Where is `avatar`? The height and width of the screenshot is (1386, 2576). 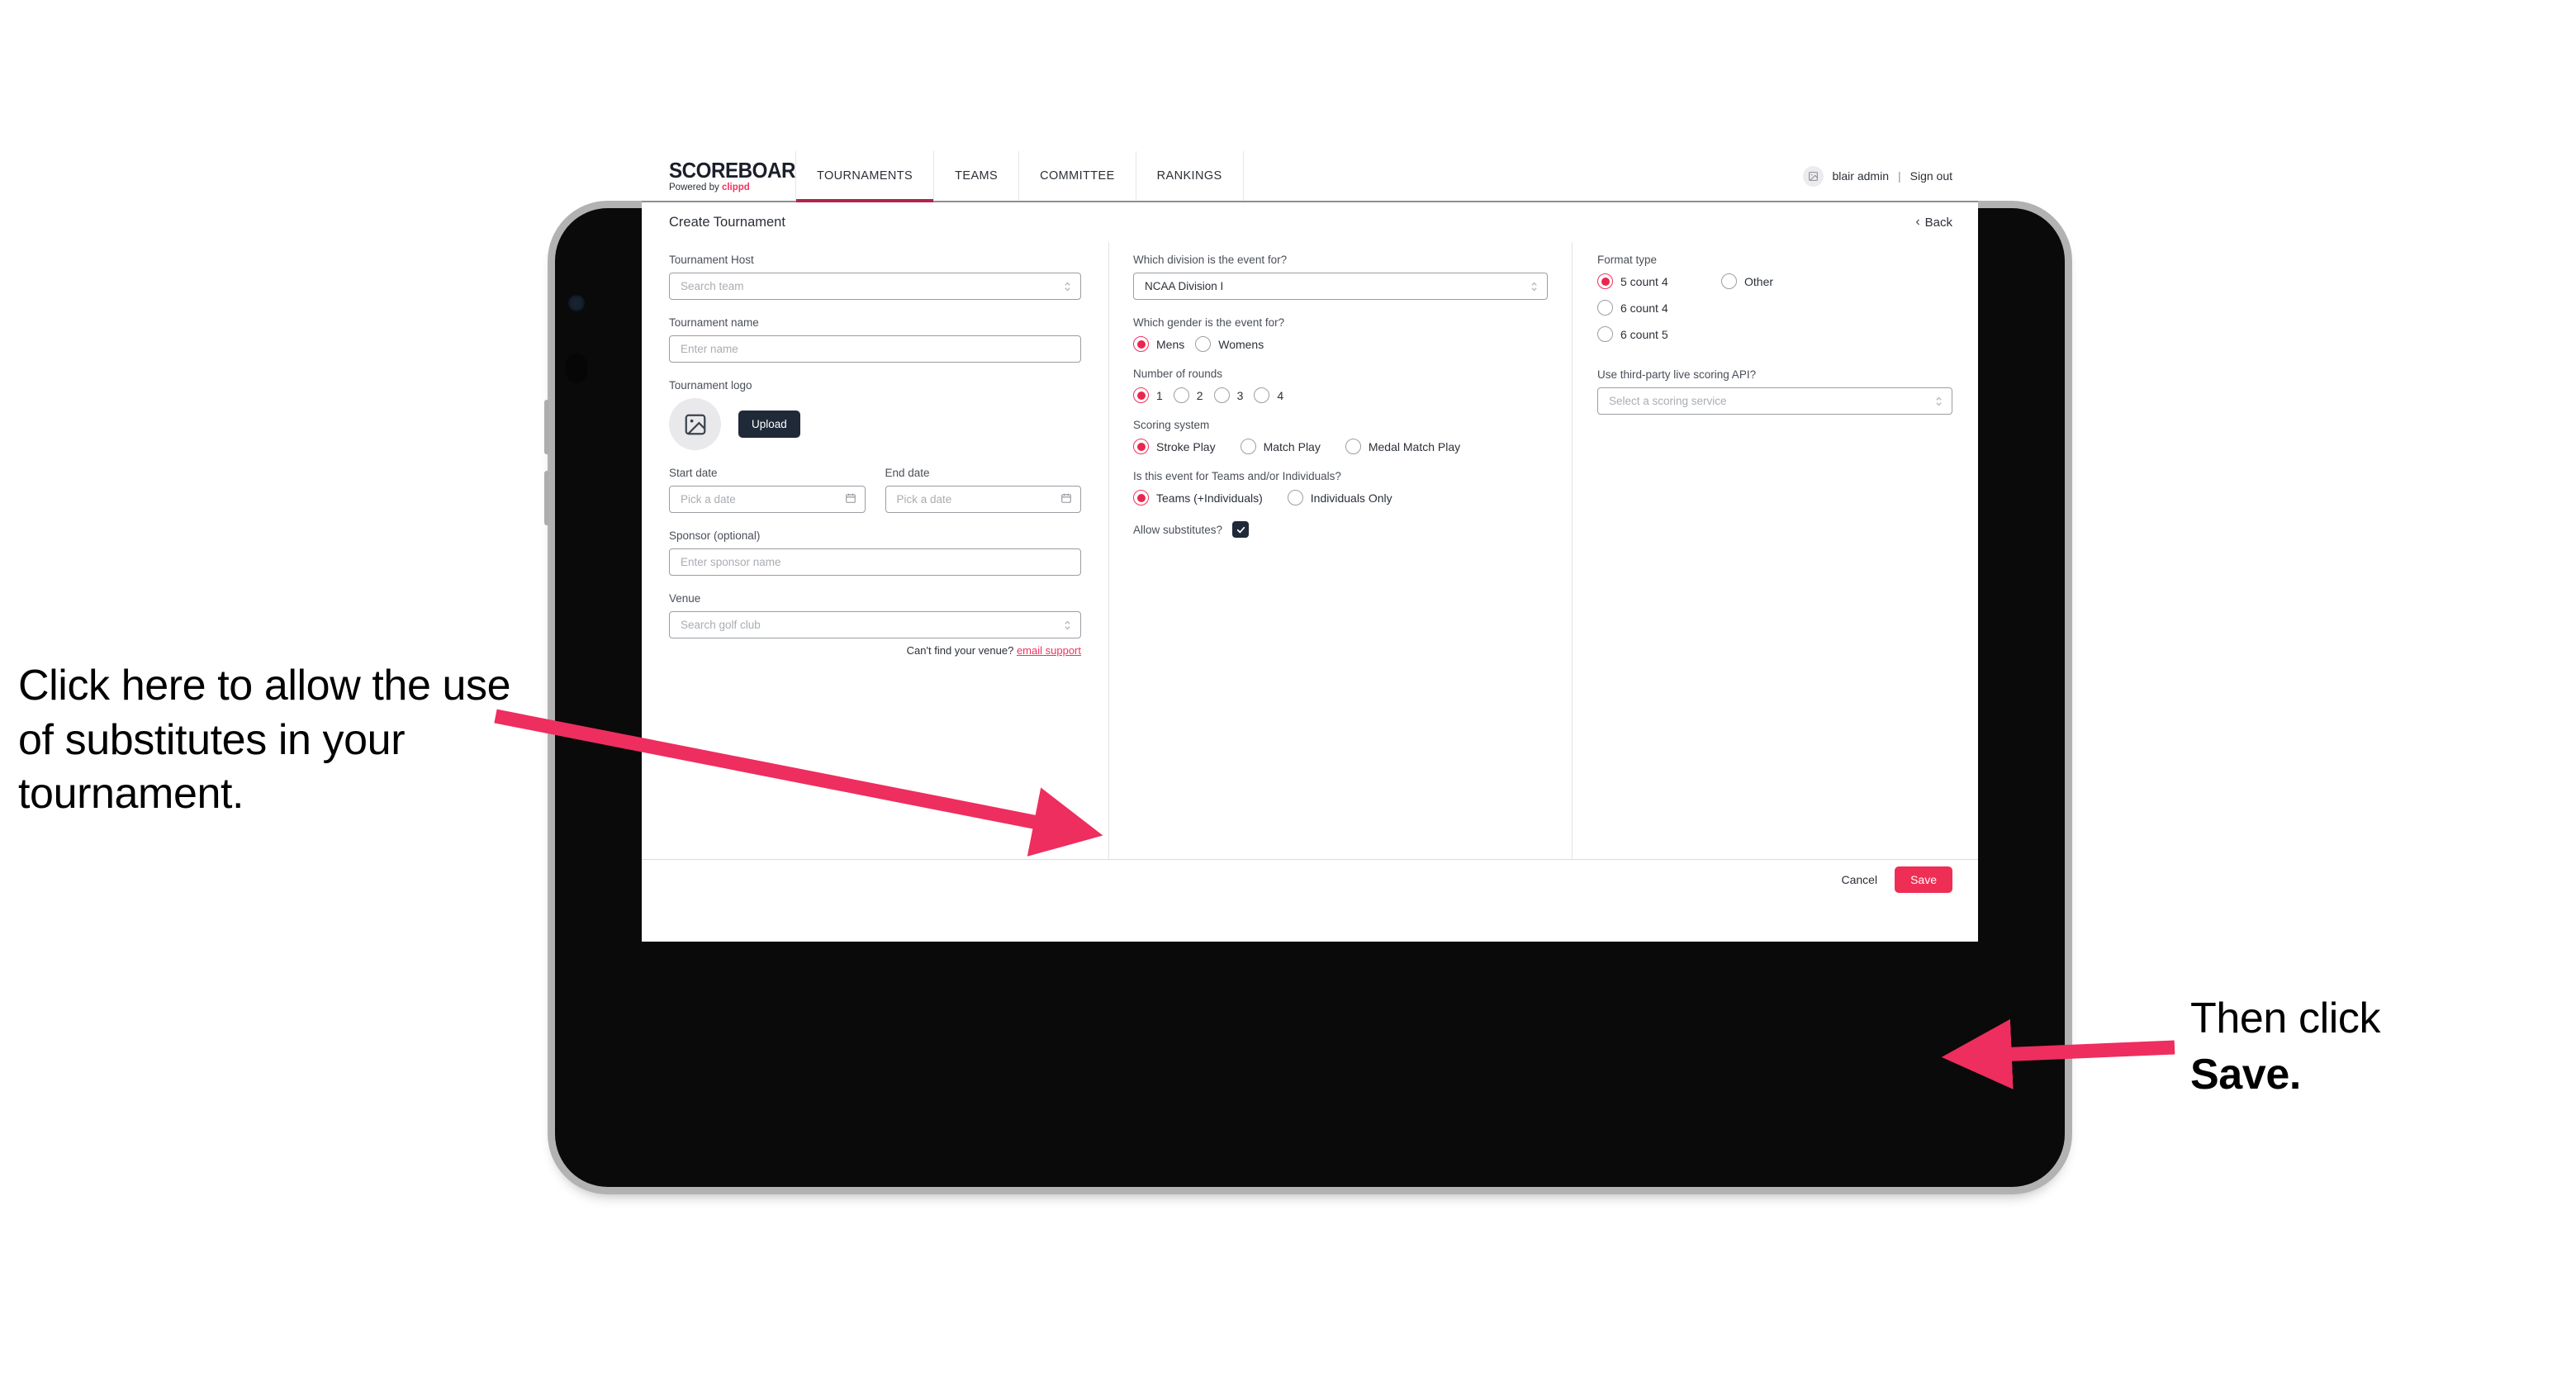
avatar is located at coordinates (1813, 176).